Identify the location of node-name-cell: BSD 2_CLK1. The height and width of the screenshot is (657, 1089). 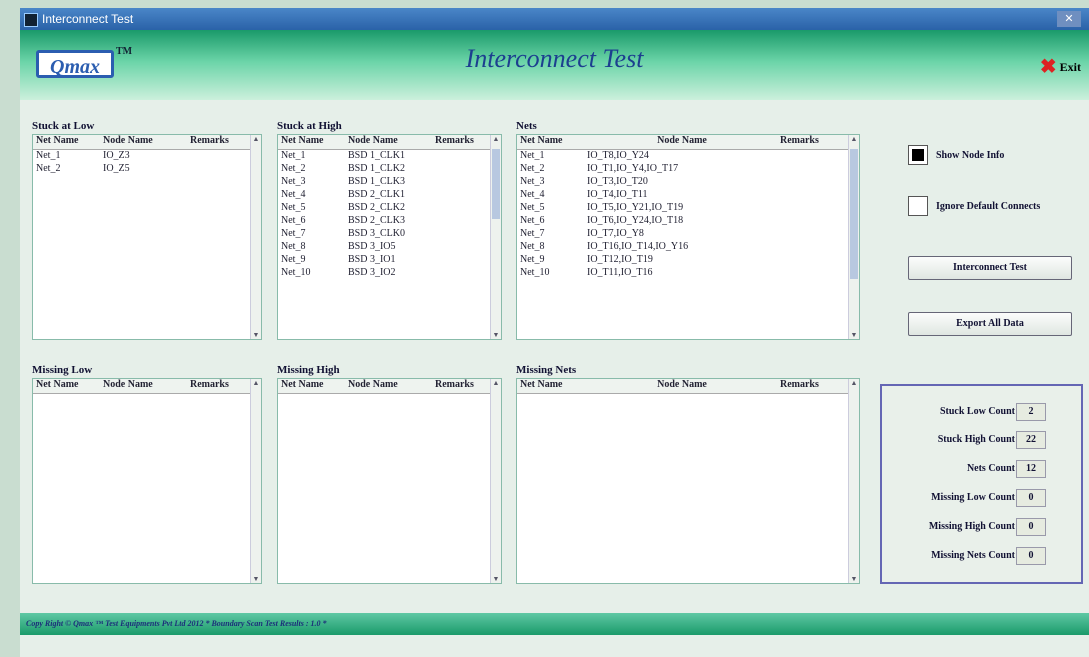
(376, 194).